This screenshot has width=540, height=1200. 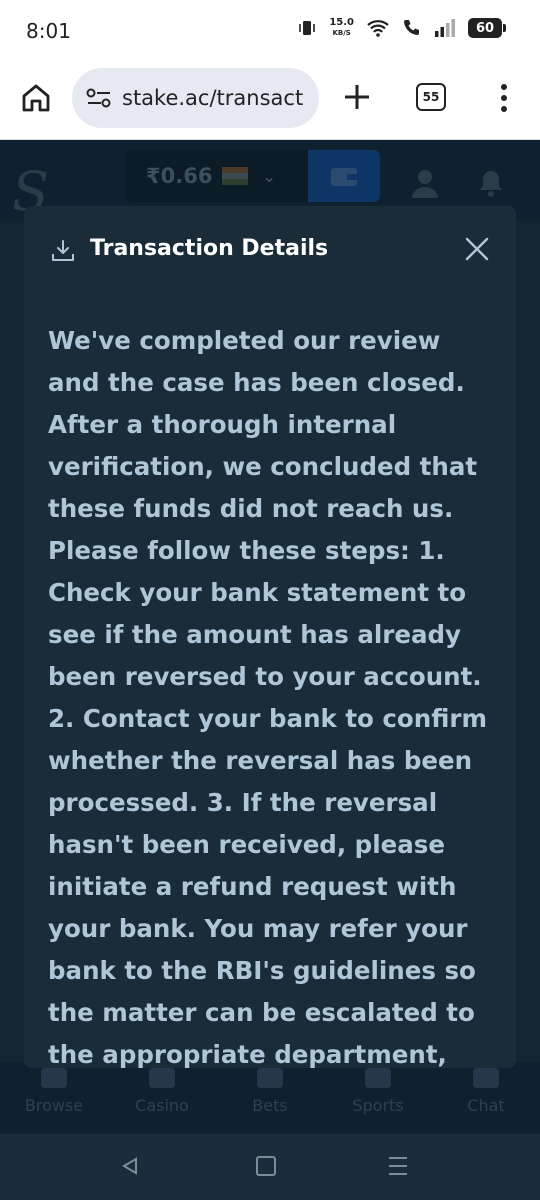 What do you see at coordinates (179, 176) in the screenshot?
I see `balance-amount: ₹0.66` at bounding box center [179, 176].